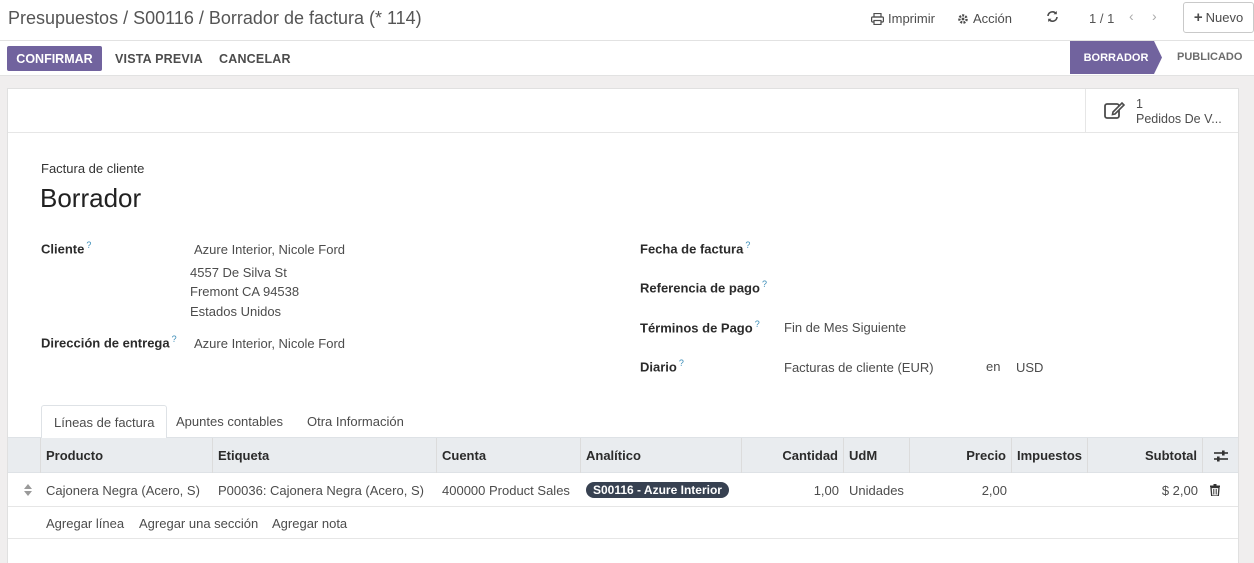 This screenshot has width=1254, height=563. What do you see at coordinates (661, 455) in the screenshot?
I see `column-header-analytic: Analítico` at bounding box center [661, 455].